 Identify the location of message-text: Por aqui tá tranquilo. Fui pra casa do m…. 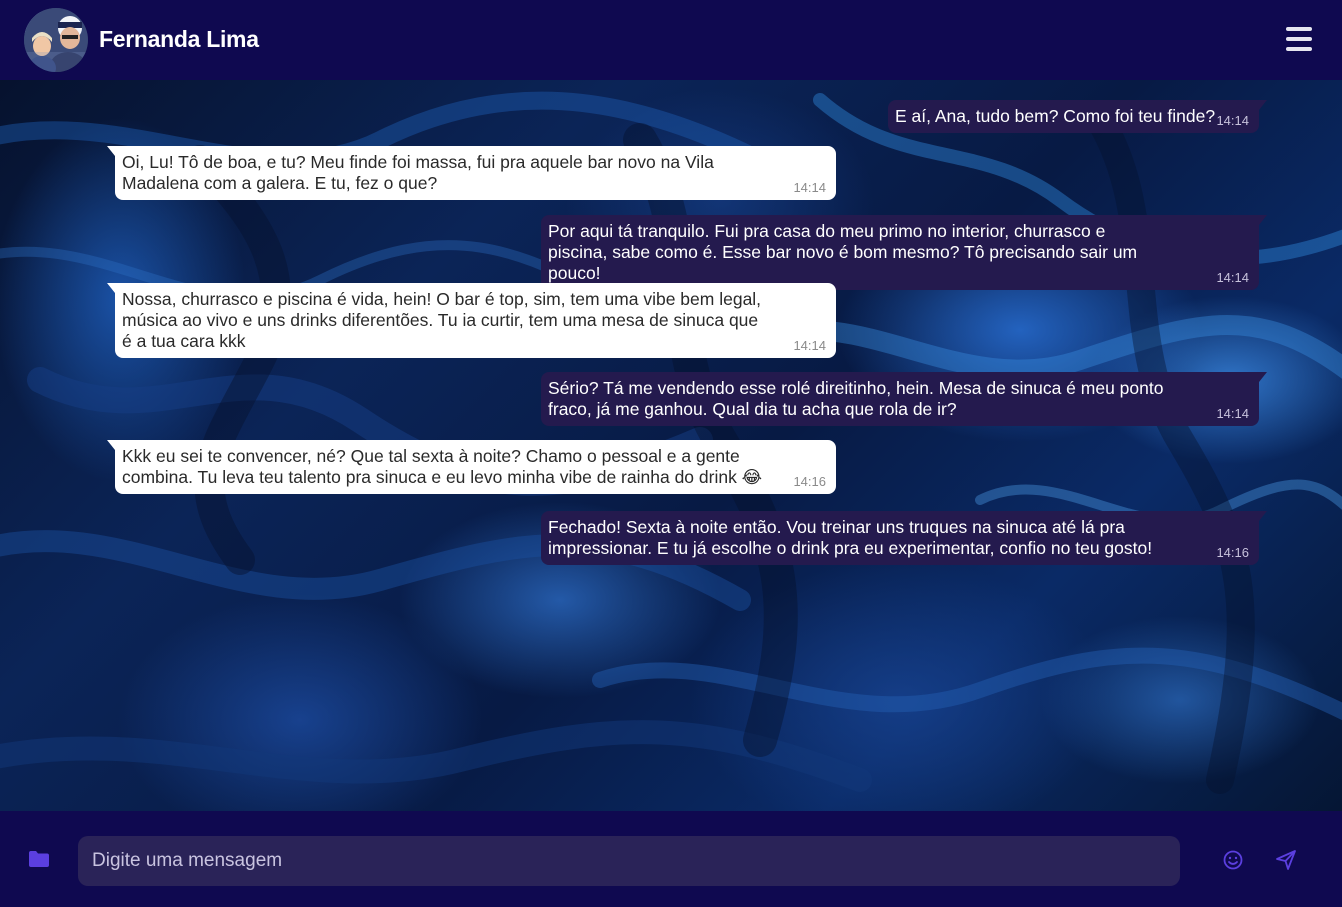
(845, 252).